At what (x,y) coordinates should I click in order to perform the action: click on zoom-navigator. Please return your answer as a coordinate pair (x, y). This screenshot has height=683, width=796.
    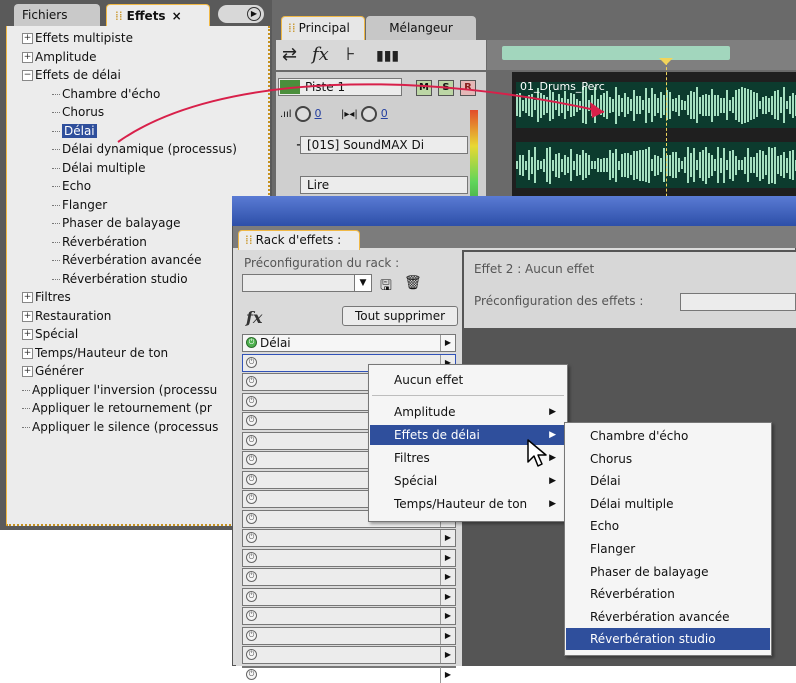
    Looking at the image, I should click on (616, 53).